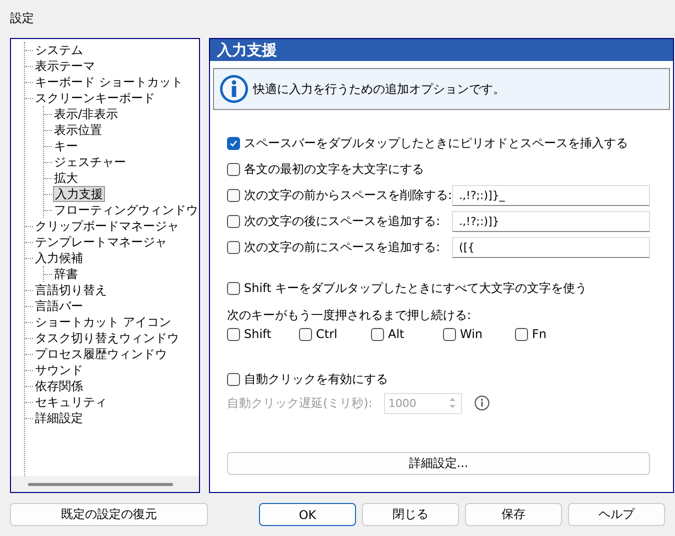  I want to click on tree-item: 詳細設定, so click(59, 418).